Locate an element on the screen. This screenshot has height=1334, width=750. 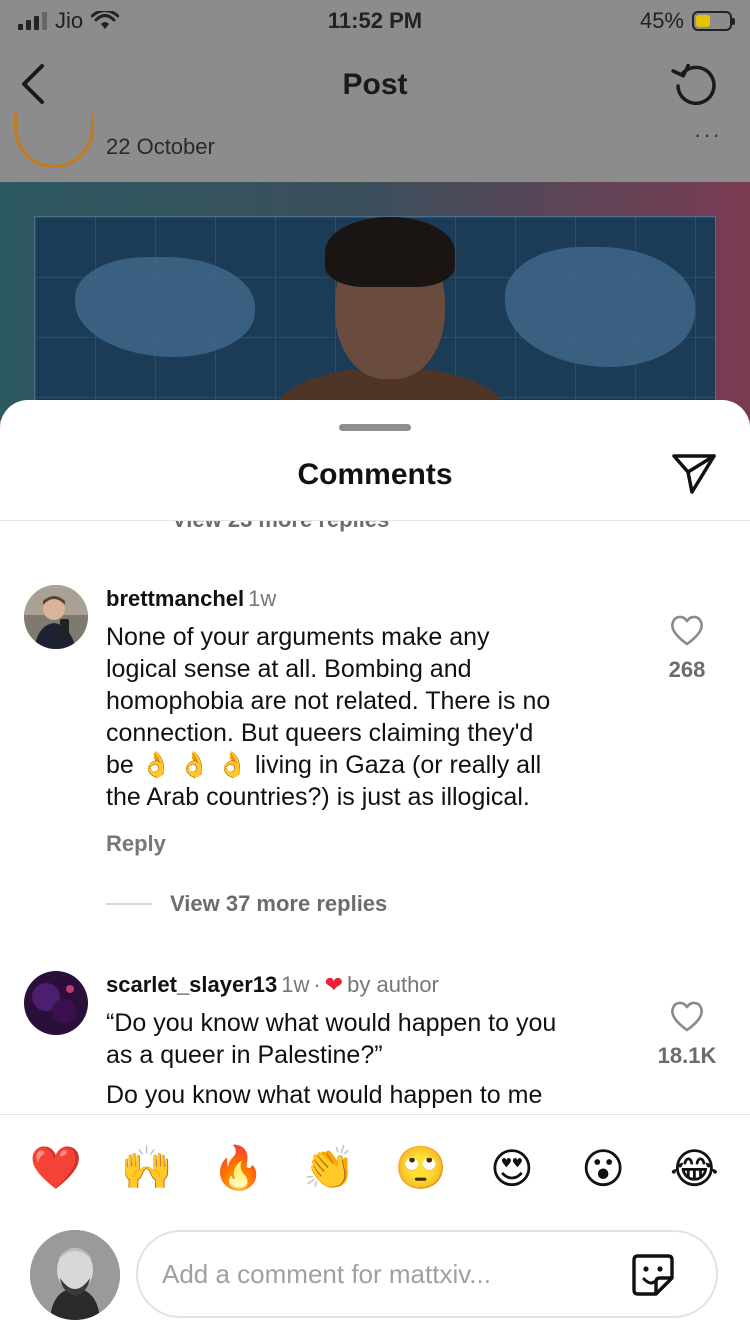
share-send-icon is located at coordinates (694, 474).